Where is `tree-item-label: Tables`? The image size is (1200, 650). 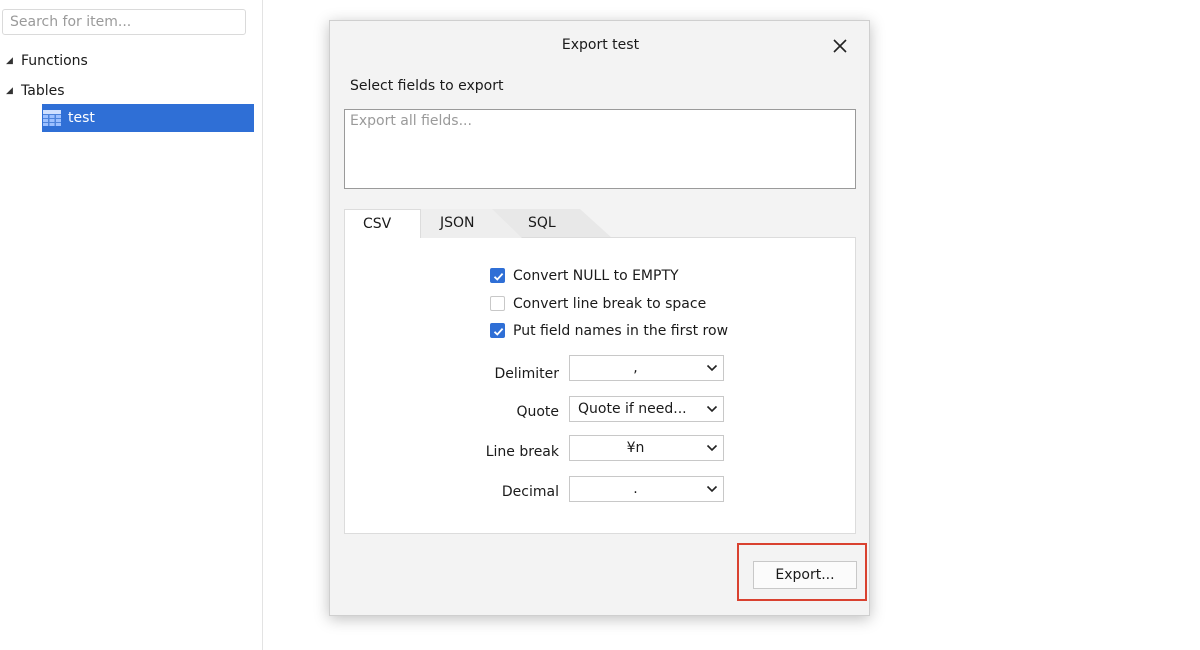
tree-item-label: Tables is located at coordinates (43, 91).